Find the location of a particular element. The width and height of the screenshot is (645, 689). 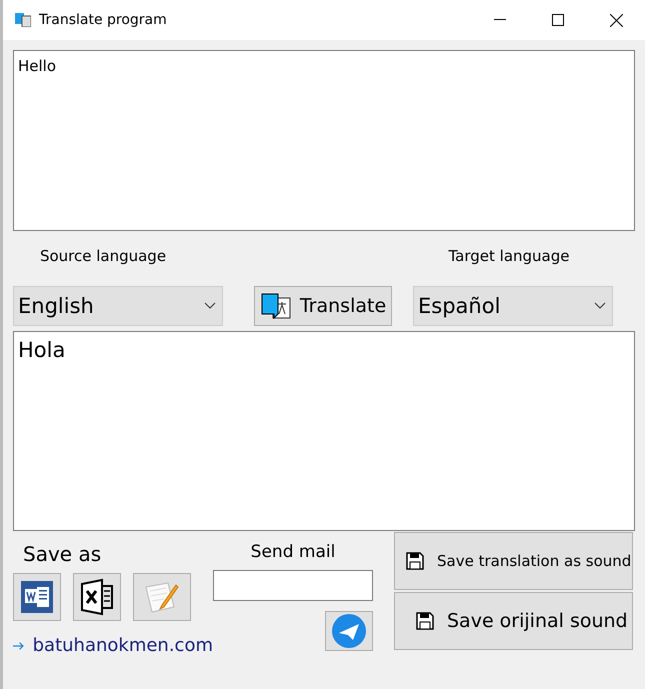

send-mail-label: Send mail is located at coordinates (293, 552).